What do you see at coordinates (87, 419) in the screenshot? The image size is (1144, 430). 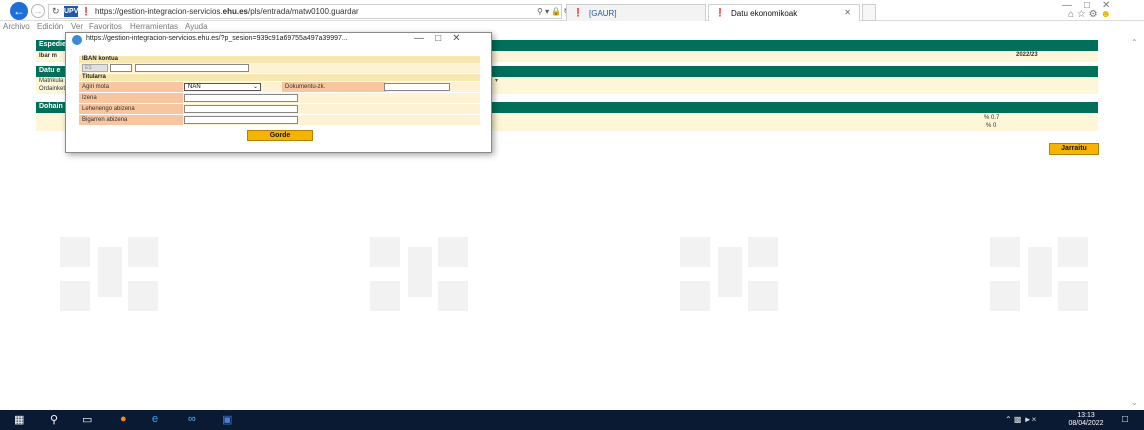 I see `task-view-icon: ▭` at bounding box center [87, 419].